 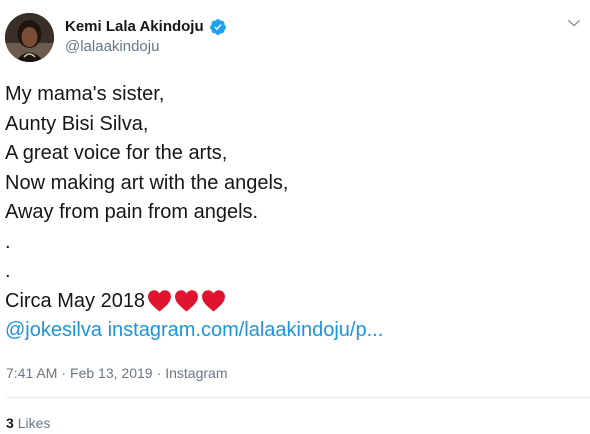 What do you see at coordinates (53, 330) in the screenshot?
I see `mention-link: @jokesilva` at bounding box center [53, 330].